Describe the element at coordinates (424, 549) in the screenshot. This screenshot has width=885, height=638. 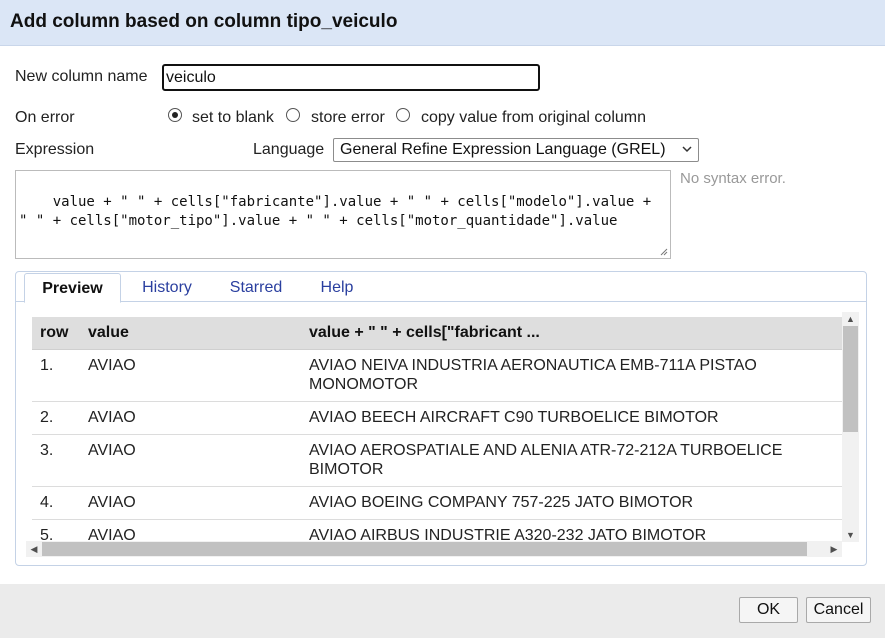
I see `horizontal-scroll-thumb` at that location.